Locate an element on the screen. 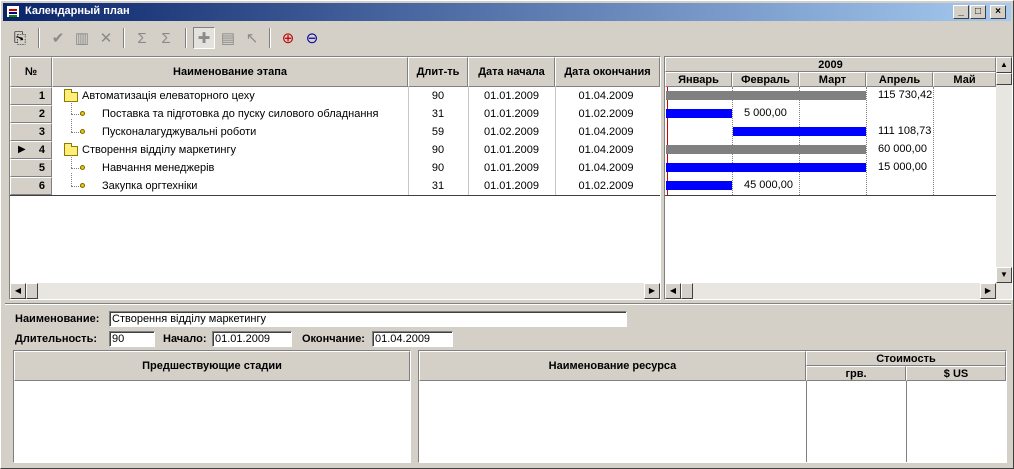 This screenshot has width=1014, height=469. row-number: 1 is located at coordinates (31, 96).